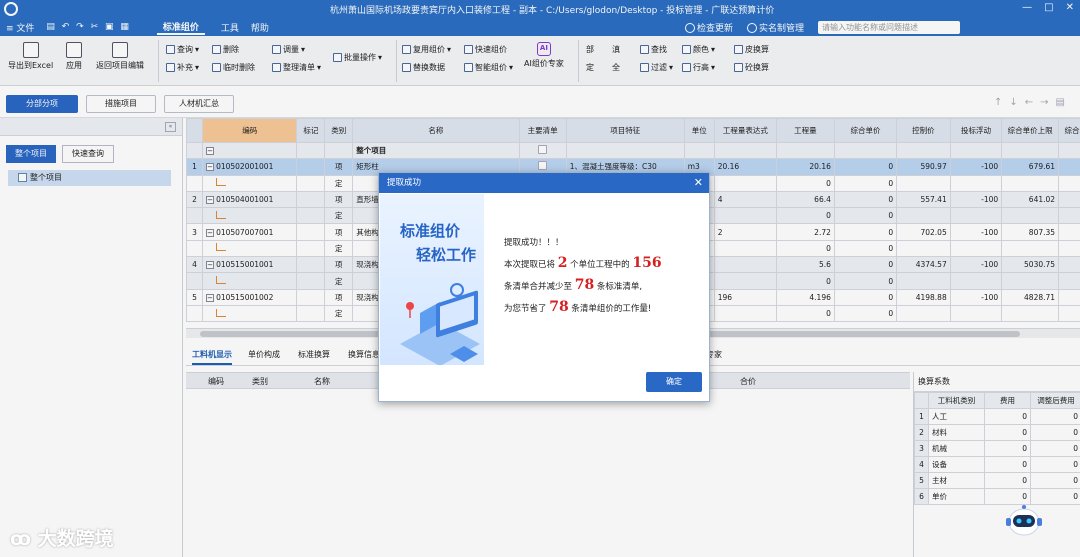  I want to click on computer-illustration-icon, so click(440, 324).